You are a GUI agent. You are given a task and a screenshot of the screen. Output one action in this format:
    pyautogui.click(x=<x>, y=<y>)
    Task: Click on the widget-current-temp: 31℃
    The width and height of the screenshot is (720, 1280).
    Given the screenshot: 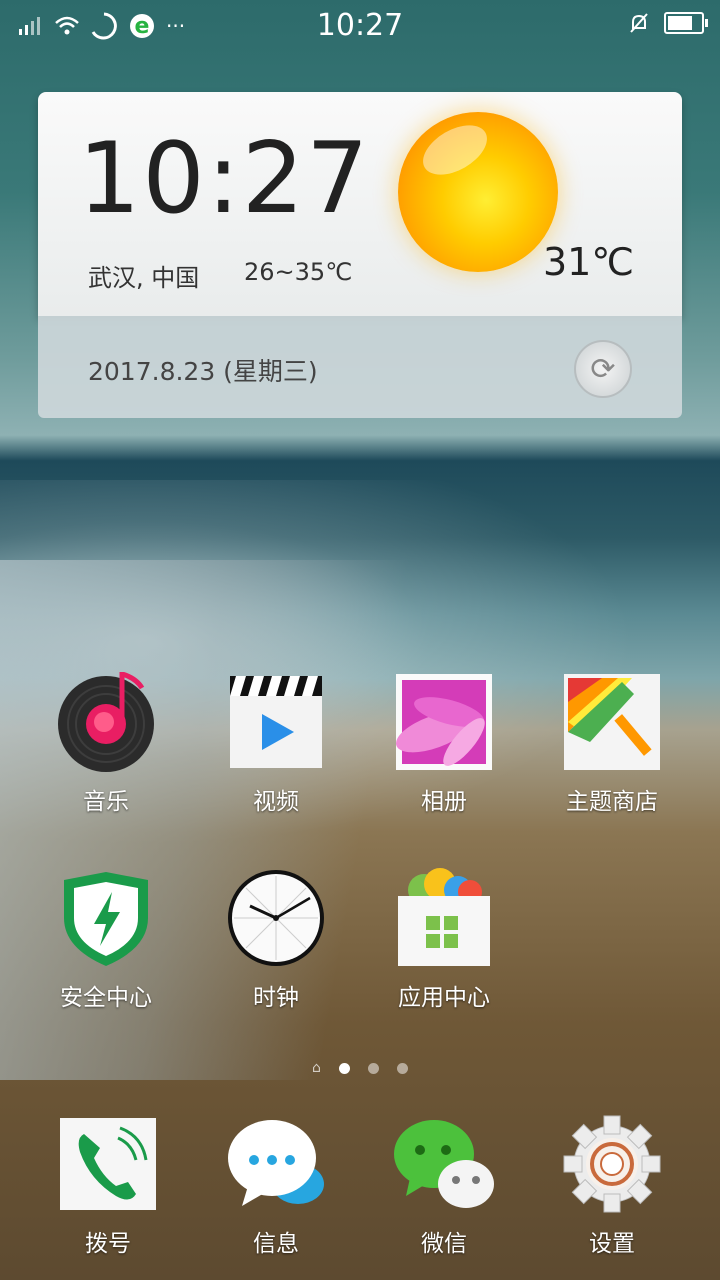 What is the action you would take?
    pyautogui.click(x=588, y=262)
    